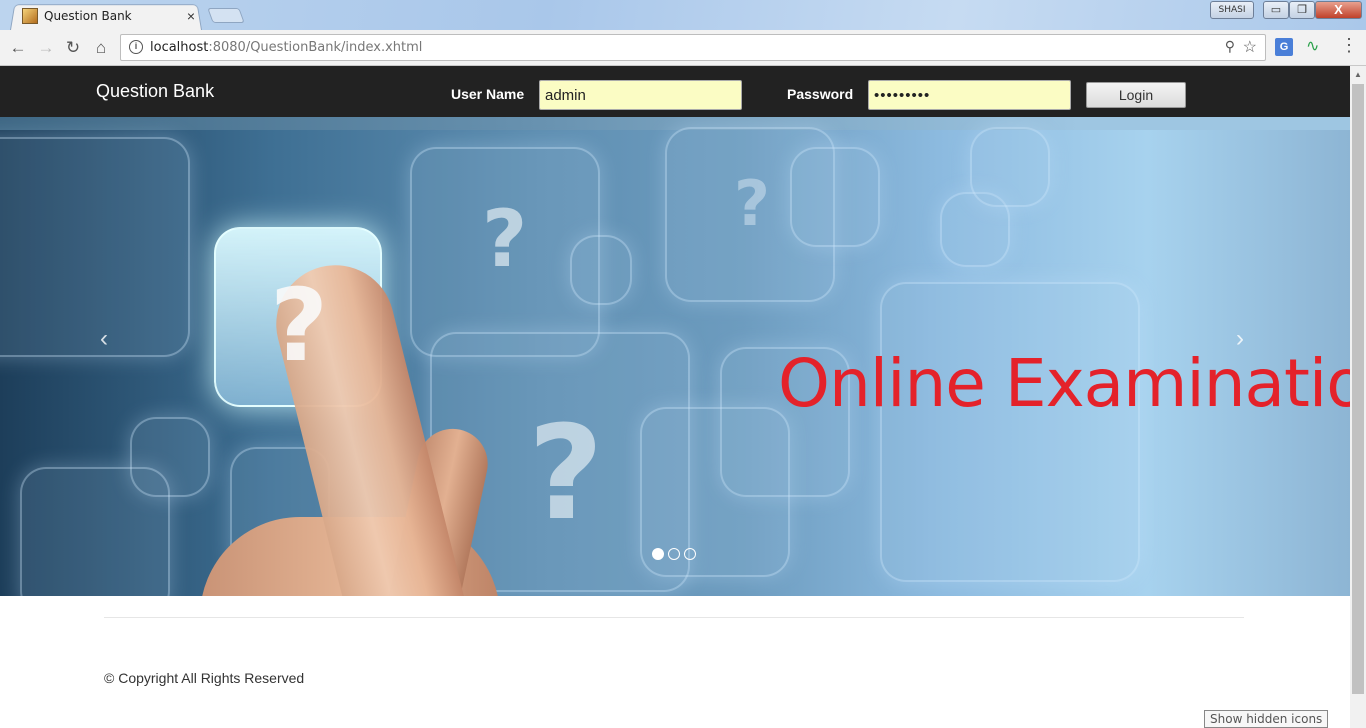  What do you see at coordinates (1240, 339) in the screenshot?
I see `carousel-next-arrow: ›` at bounding box center [1240, 339].